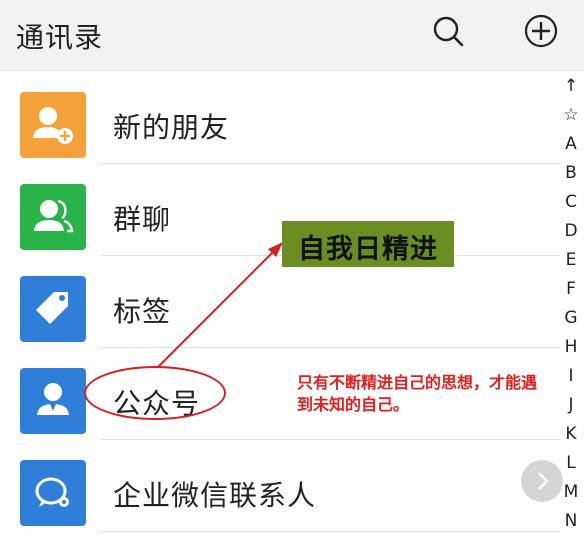 Image resolution: width=584 pixels, height=538 pixels. What do you see at coordinates (571, 289) in the screenshot?
I see `index-letter: F` at bounding box center [571, 289].